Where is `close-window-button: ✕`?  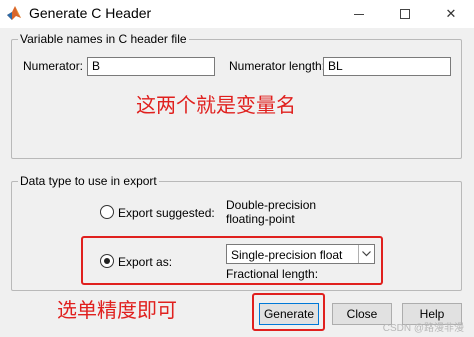 close-window-button: ✕ is located at coordinates (451, 14).